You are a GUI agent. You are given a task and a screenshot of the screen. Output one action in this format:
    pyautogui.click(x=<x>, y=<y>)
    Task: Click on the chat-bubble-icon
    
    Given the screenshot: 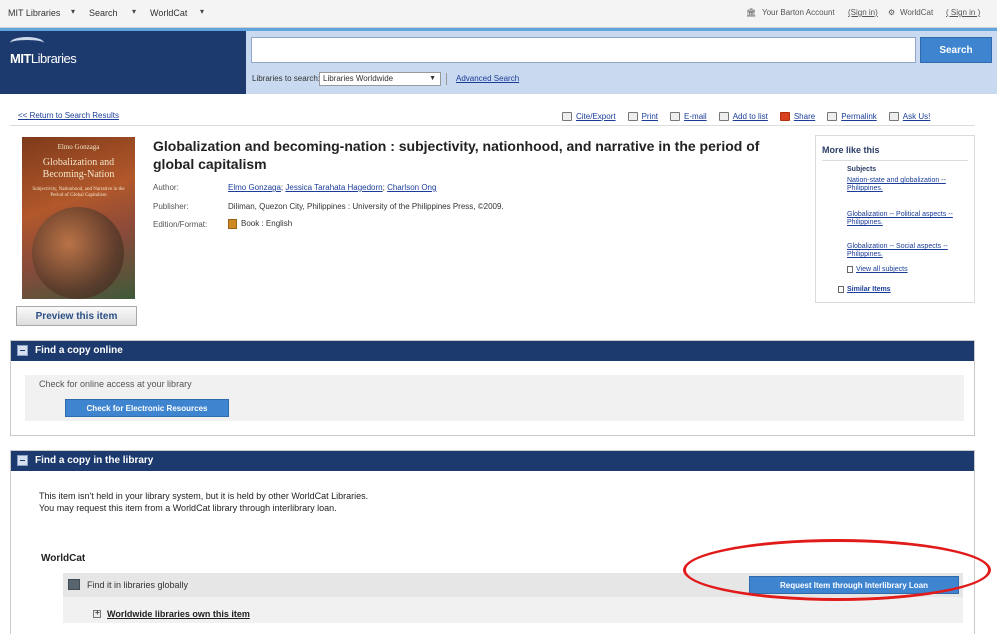 What is the action you would take?
    pyautogui.click(x=893, y=116)
    